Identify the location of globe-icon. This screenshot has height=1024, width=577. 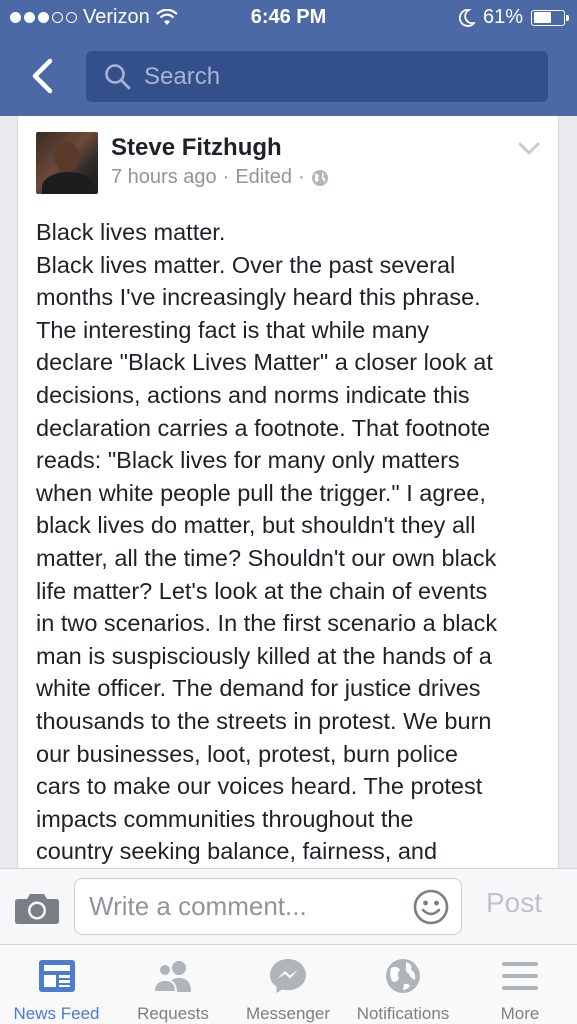
(319, 177).